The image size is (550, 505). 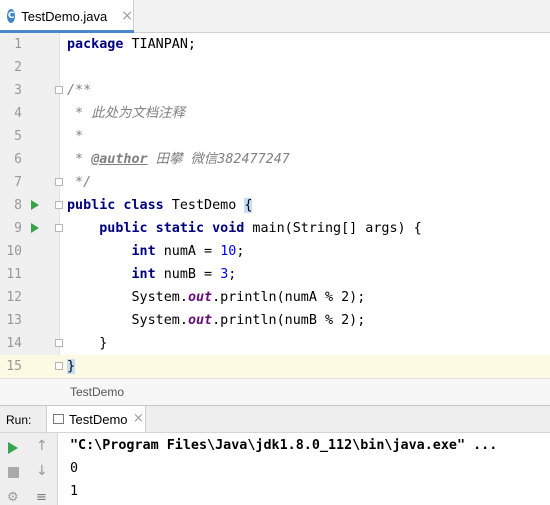 What do you see at coordinates (79, 182) in the screenshot?
I see `code-text: */` at bounding box center [79, 182].